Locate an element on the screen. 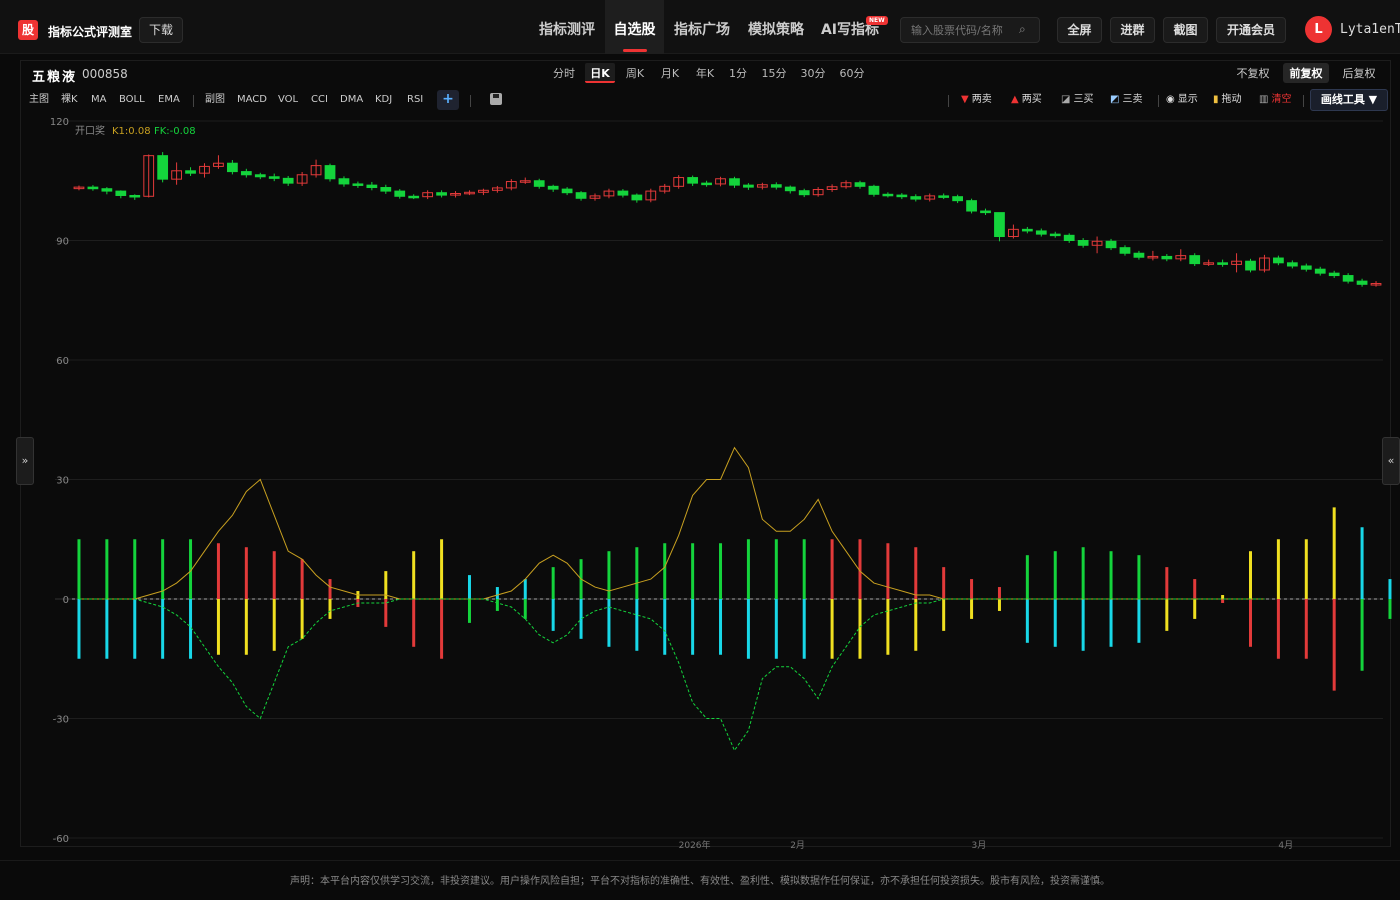  expand-right-toggle: « is located at coordinates (1391, 461).